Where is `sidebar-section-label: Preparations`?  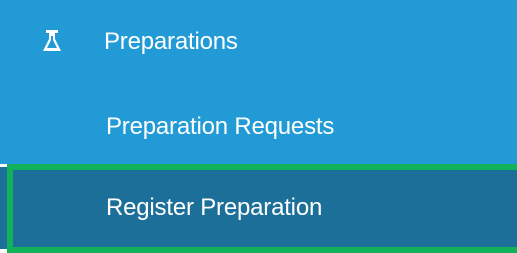 sidebar-section-label: Preparations is located at coordinates (171, 41).